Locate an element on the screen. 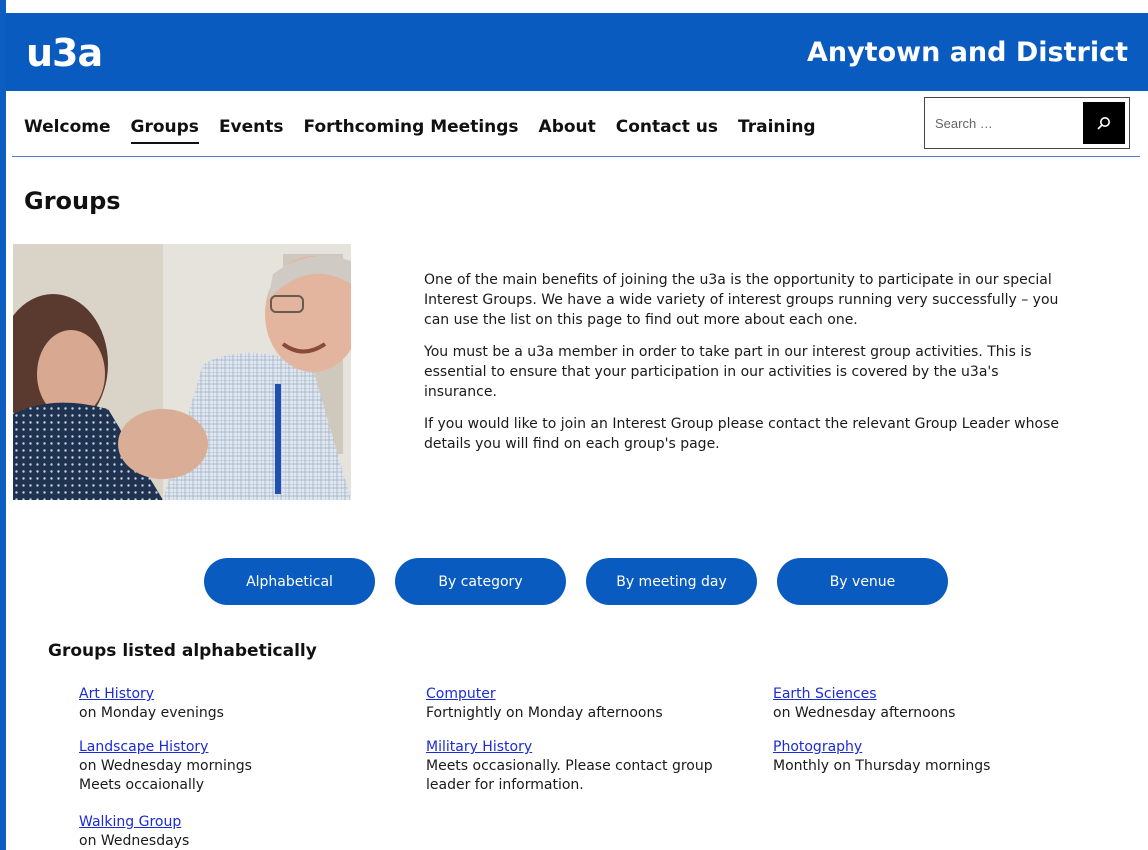  group-link-earth-sciences: Earth Sciences is located at coordinates (864, 694).